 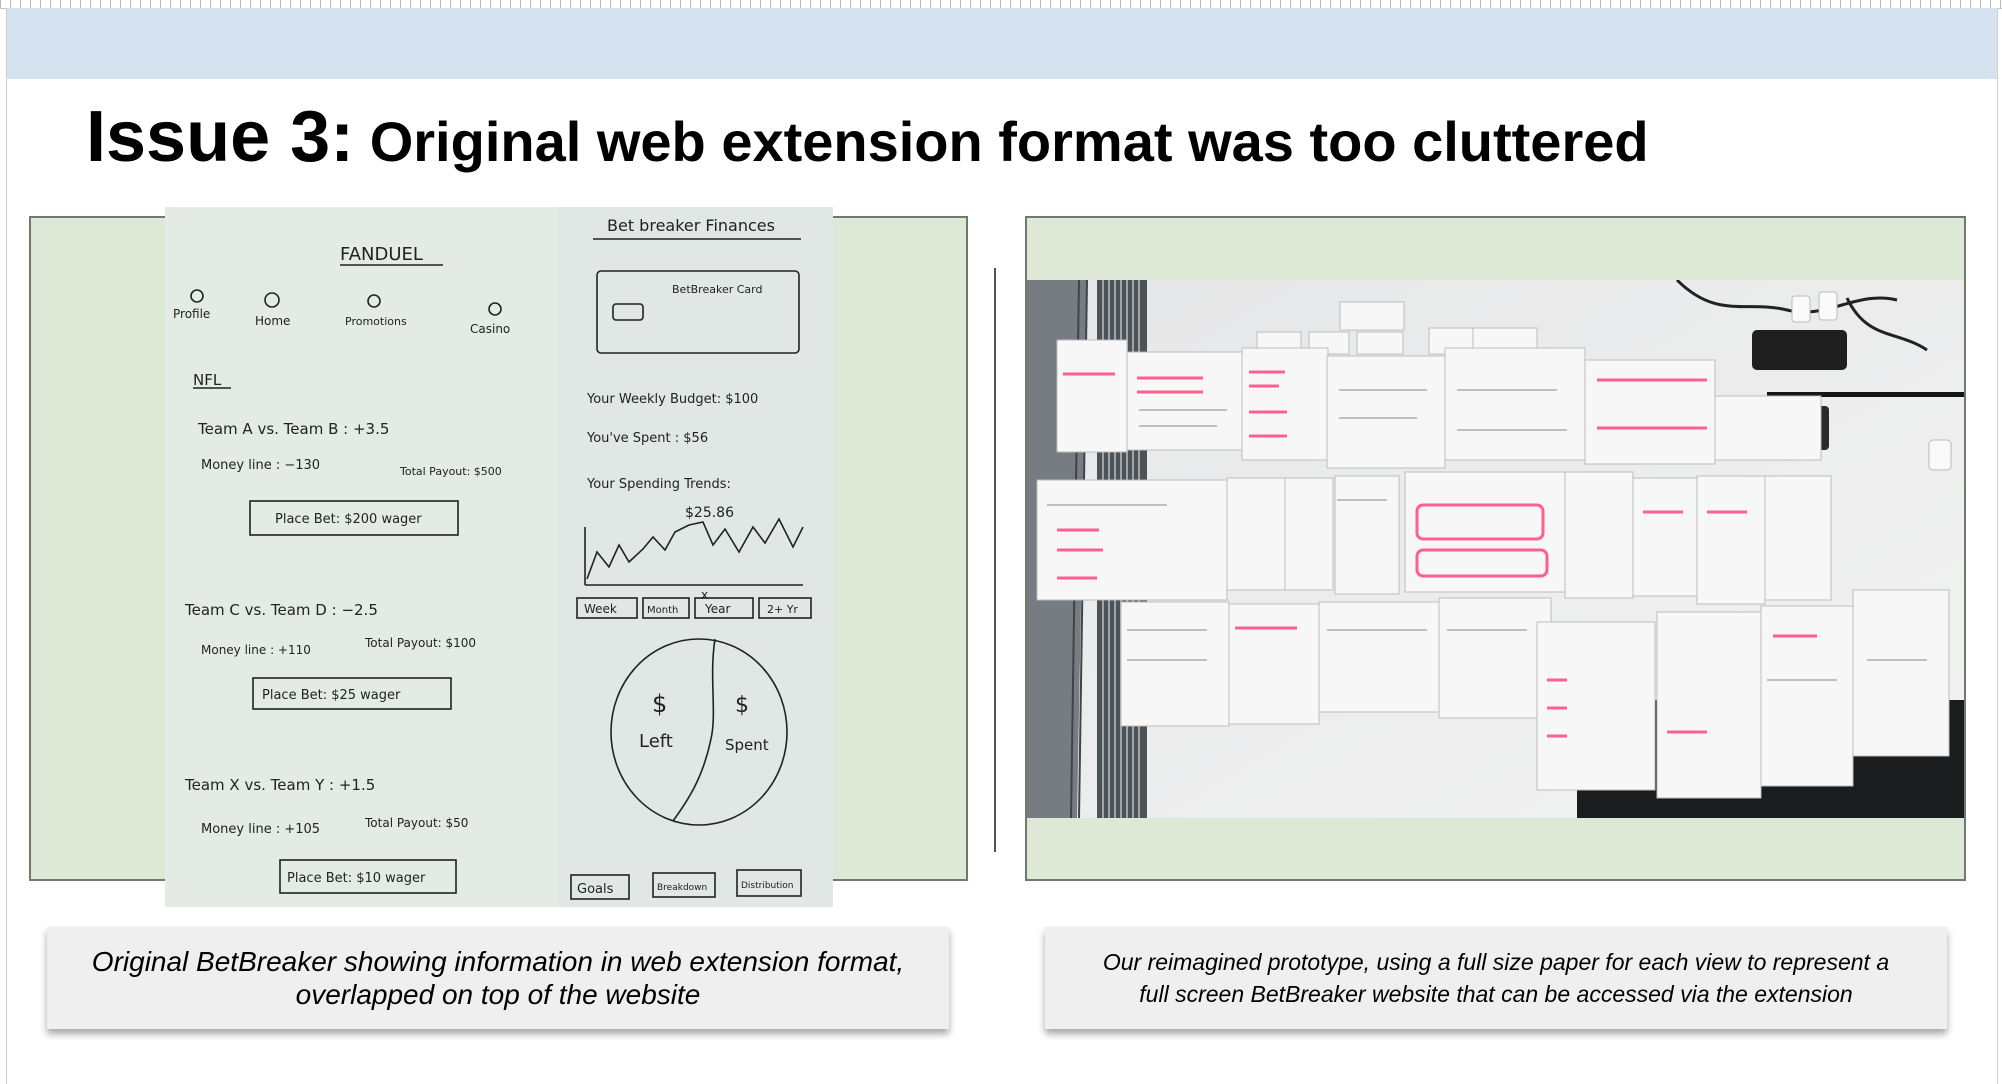 What do you see at coordinates (450, 471) in the screenshot?
I see `game-1-payout: Total Payout: $500` at bounding box center [450, 471].